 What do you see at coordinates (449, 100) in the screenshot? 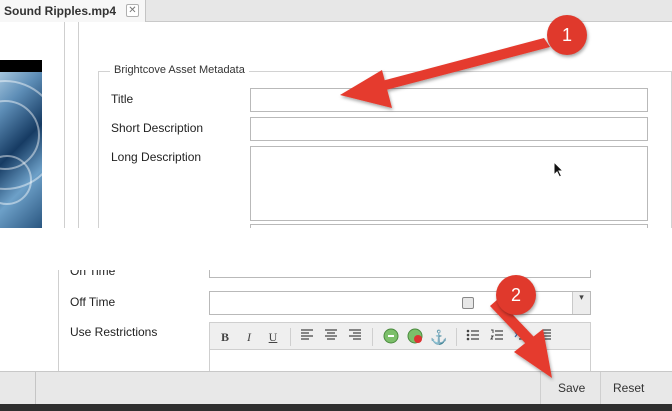
I see `title-input` at bounding box center [449, 100].